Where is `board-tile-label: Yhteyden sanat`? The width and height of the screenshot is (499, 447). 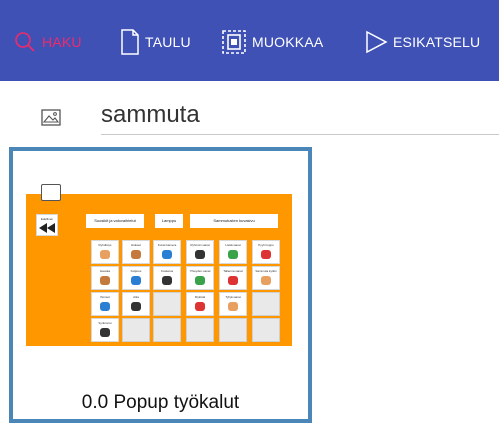
board-tile-label: Yhteyden sanat is located at coordinates (200, 271).